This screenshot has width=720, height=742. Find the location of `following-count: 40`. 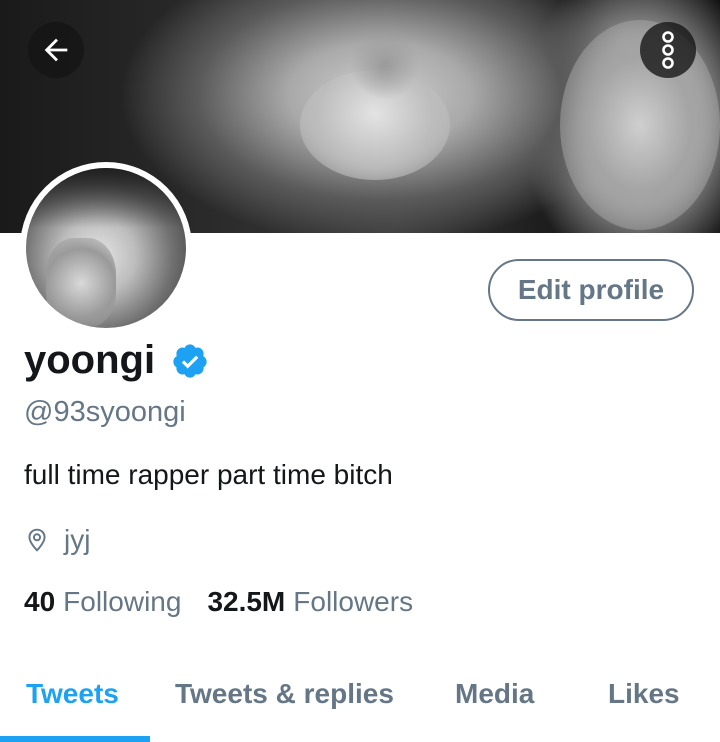

following-count: 40 is located at coordinates (40, 601).